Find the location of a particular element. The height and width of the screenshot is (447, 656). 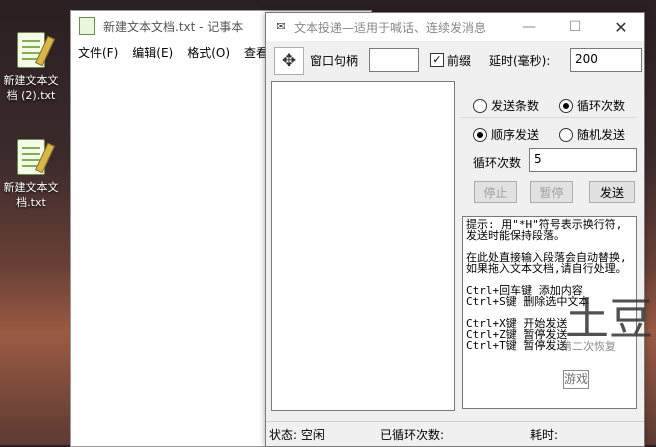

watermark-logo: 土豆 第二次恢复 游戏 is located at coordinates (605, 368).